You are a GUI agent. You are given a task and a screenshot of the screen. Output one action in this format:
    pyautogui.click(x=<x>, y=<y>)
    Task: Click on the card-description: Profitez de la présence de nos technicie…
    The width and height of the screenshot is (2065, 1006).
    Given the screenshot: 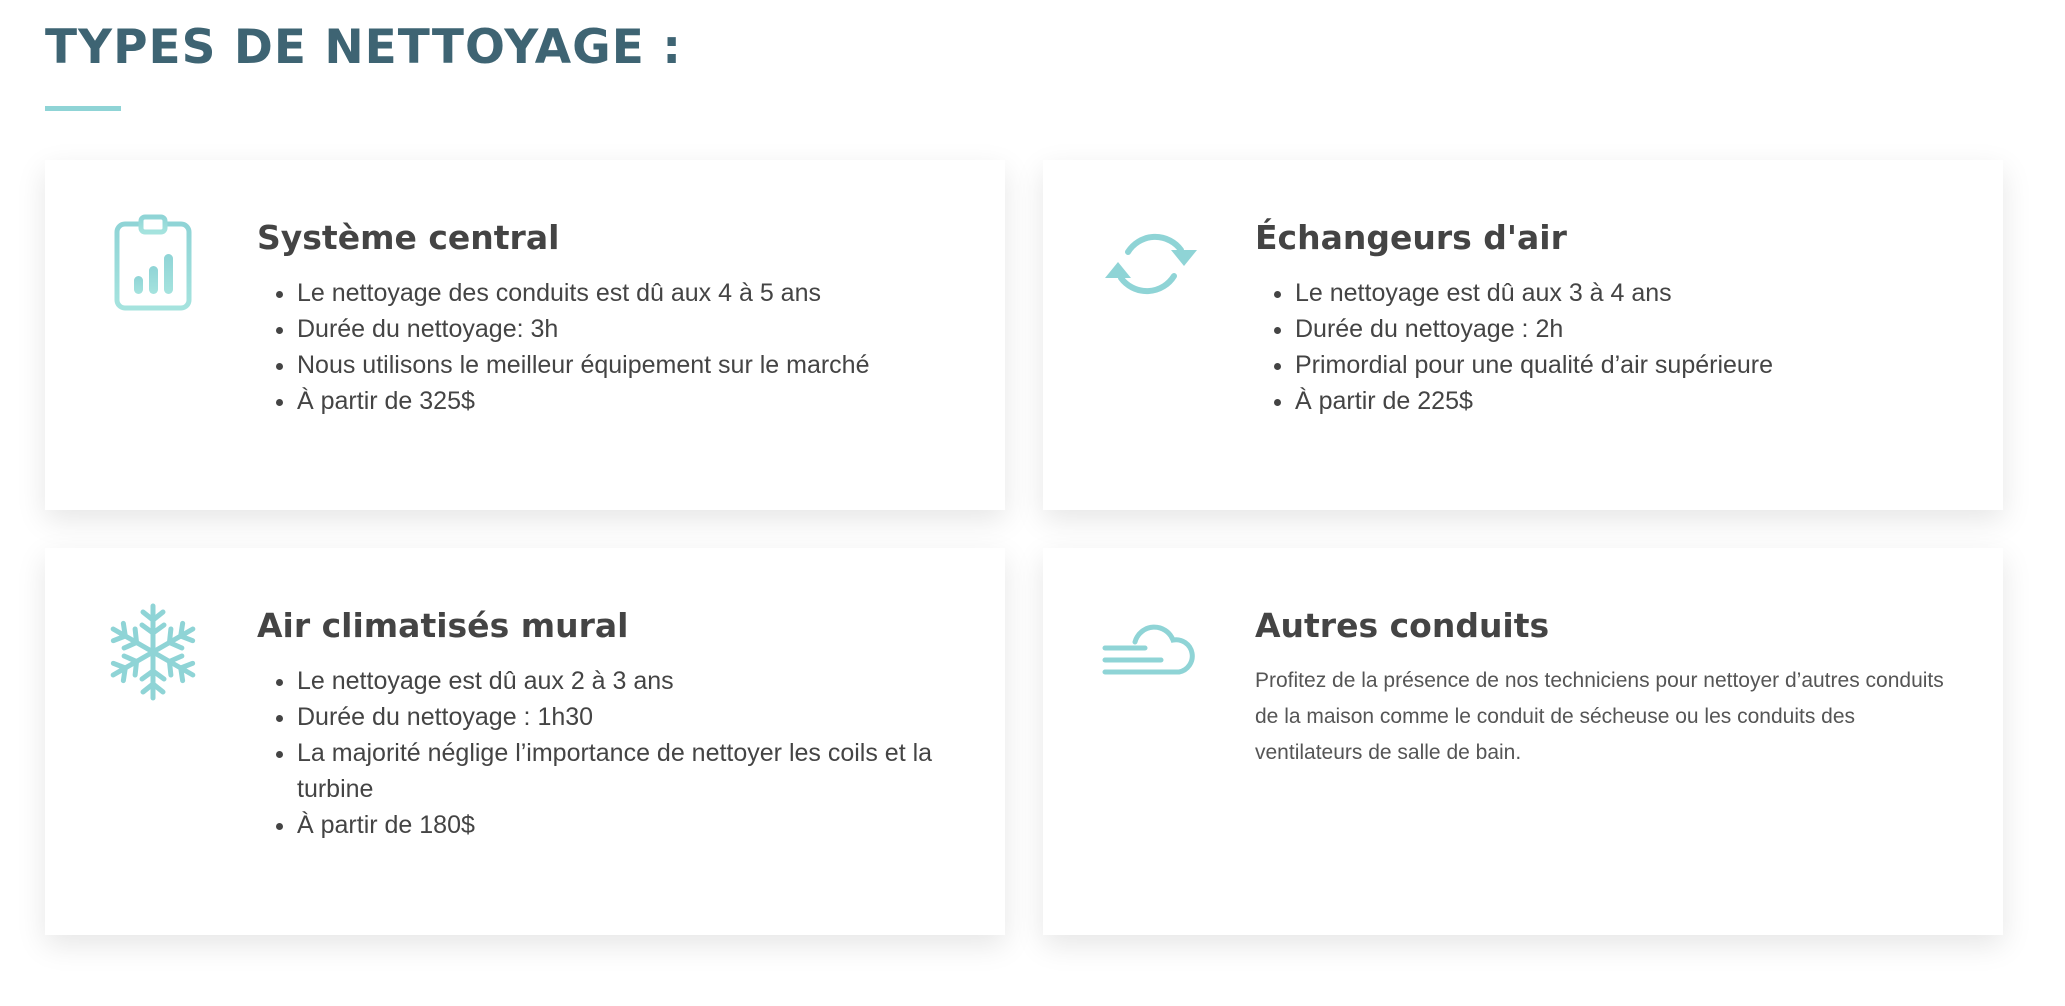 What is the action you would take?
    pyautogui.click(x=1599, y=716)
    